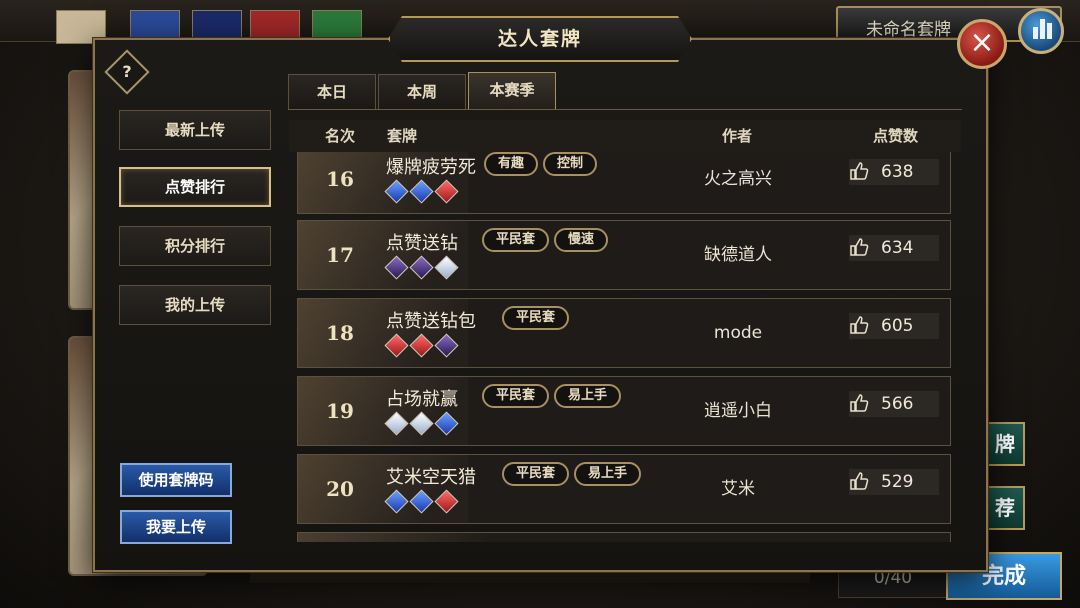 The height and width of the screenshot is (608, 1080). I want to click on table-row: 16 爆牌疲劳死 有趣 控制 火之高兴 638, so click(624, 183).